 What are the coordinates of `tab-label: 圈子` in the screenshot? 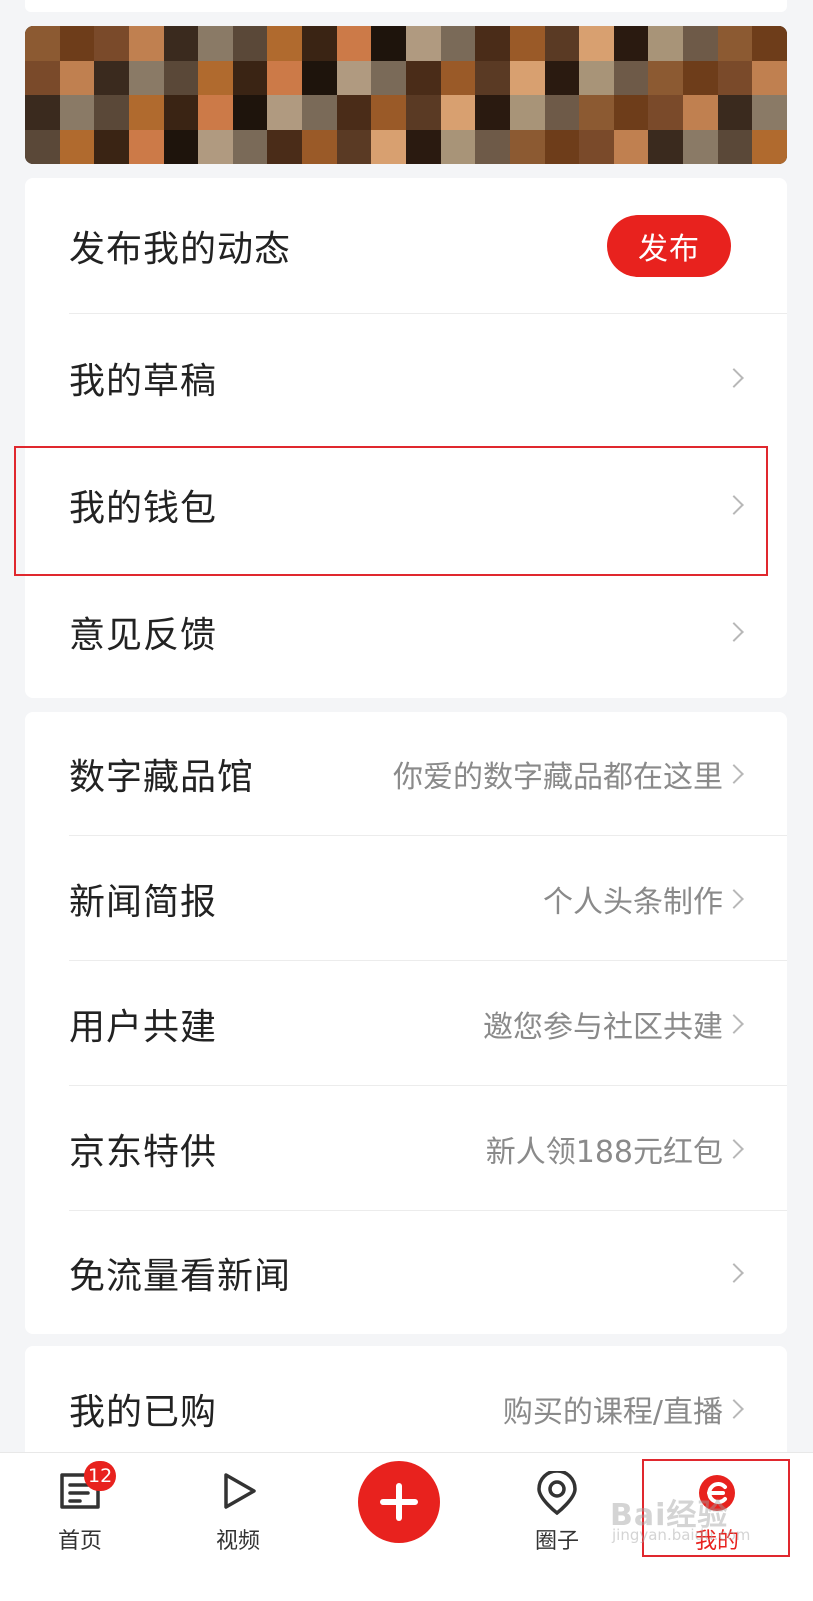 It's located at (556, 1541).